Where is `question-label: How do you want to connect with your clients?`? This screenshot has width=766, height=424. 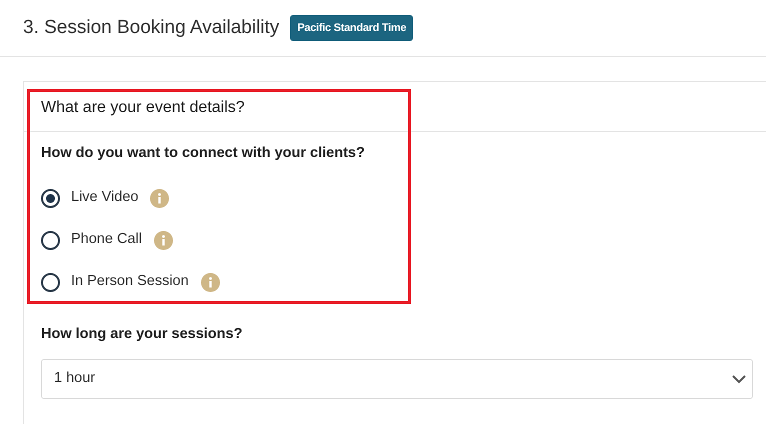 question-label: How do you want to connect with your clients? is located at coordinates (203, 153).